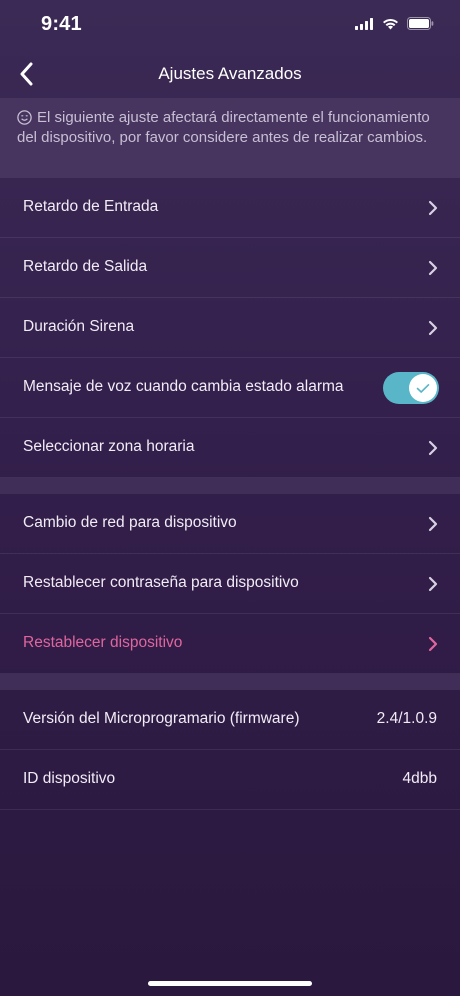 This screenshot has width=460, height=996. What do you see at coordinates (230, 448) in the screenshot?
I see `timezone-row: Seleccionar zona horaria` at bounding box center [230, 448].